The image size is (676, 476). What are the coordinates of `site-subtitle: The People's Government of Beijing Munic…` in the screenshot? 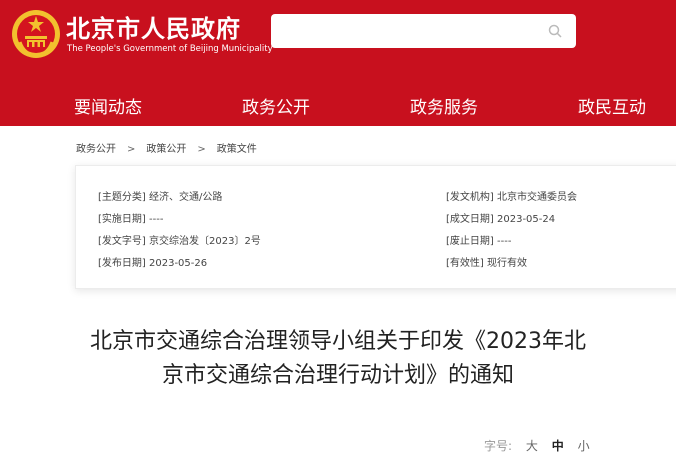 It's located at (170, 49).